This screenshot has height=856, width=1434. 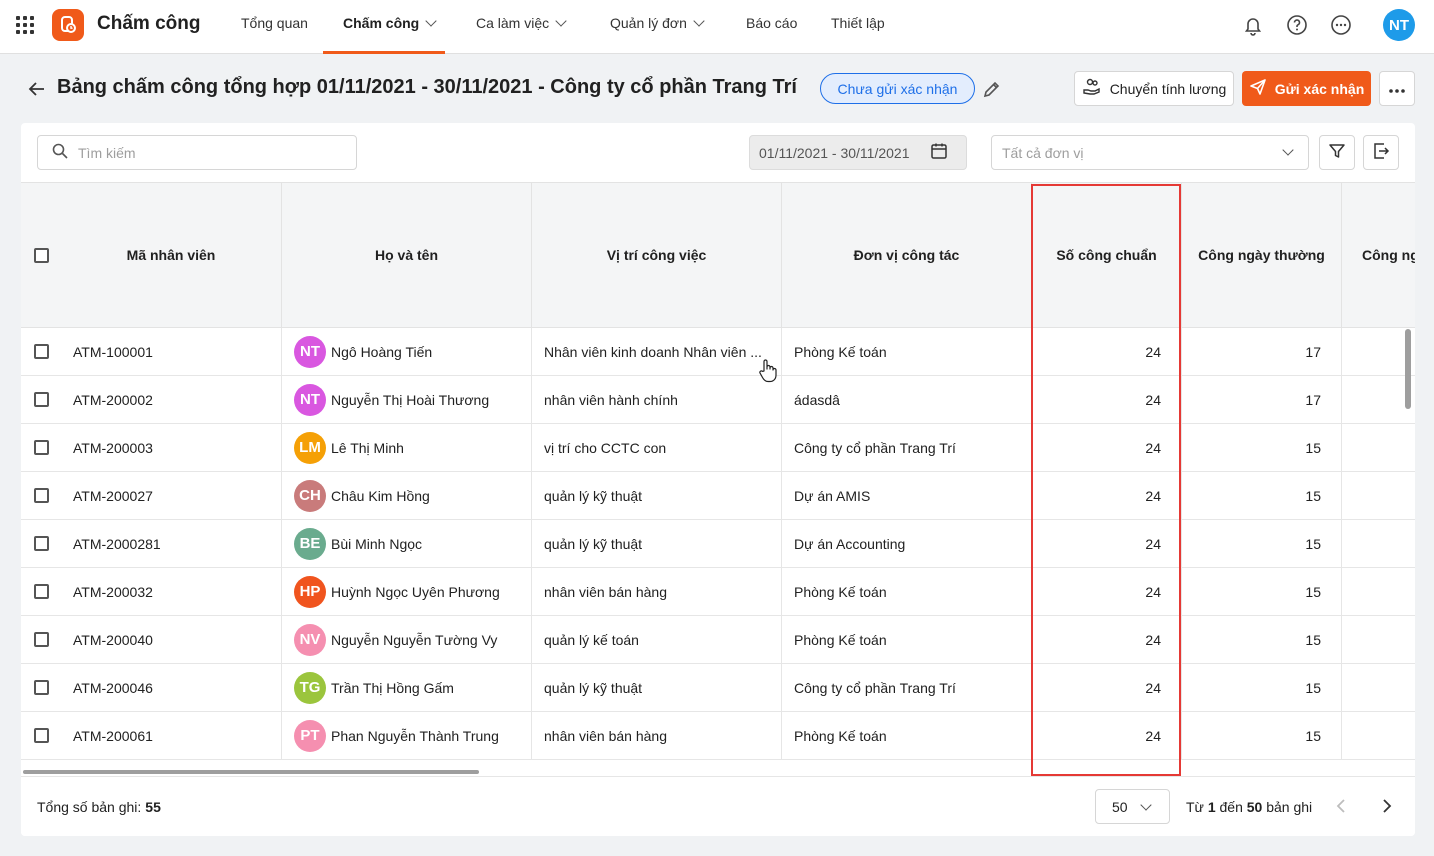 I want to click on col-normal-days: Công ngày thường, so click(x=1262, y=255).